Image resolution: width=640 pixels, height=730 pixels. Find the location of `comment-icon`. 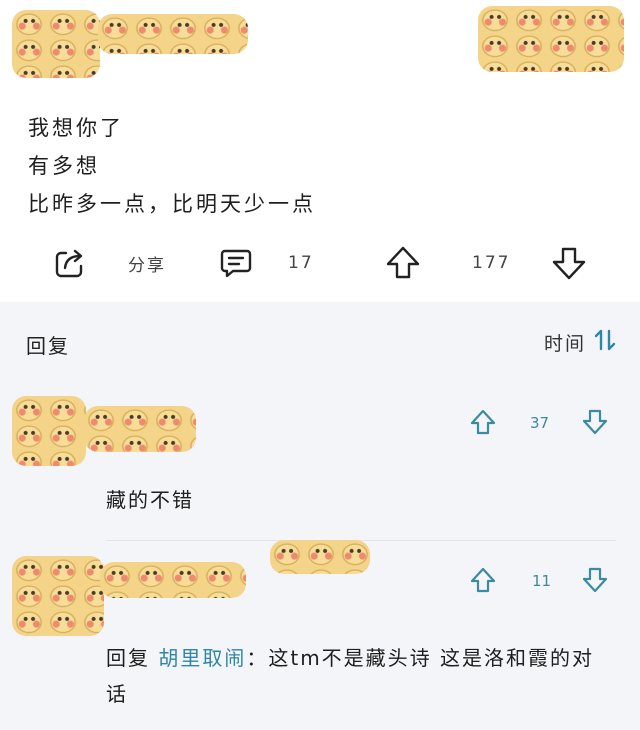

comment-icon is located at coordinates (236, 263).